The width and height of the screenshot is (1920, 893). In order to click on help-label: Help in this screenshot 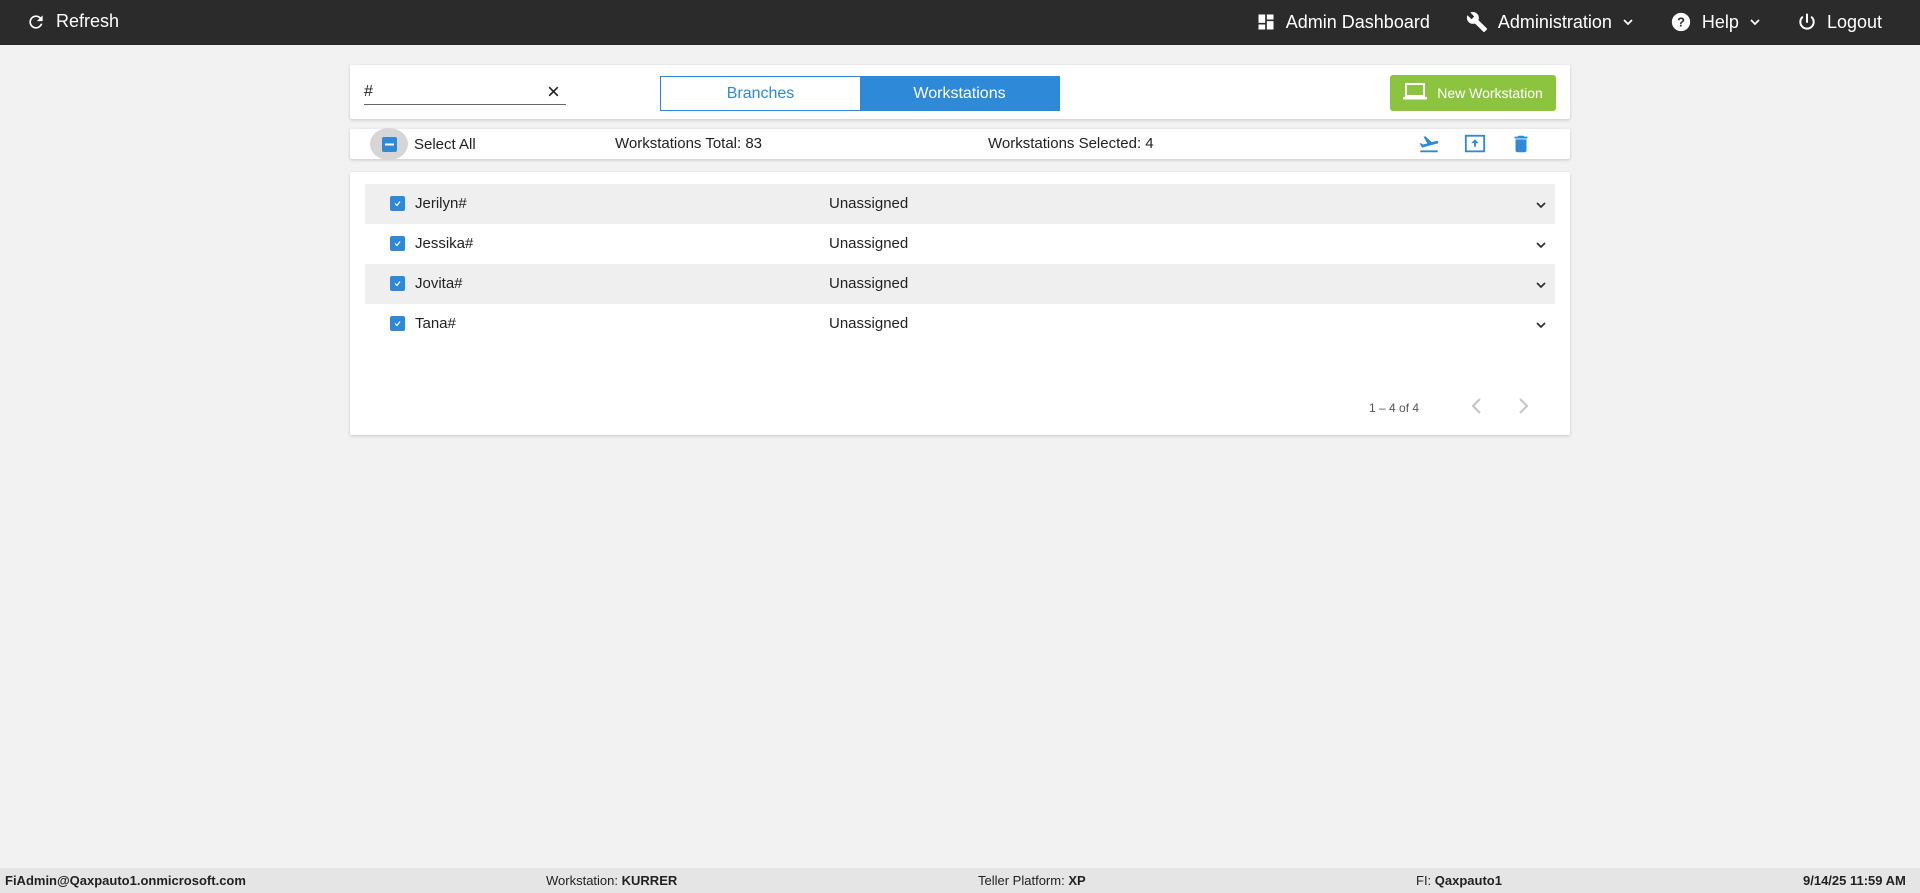, I will do `click(1720, 21)`.